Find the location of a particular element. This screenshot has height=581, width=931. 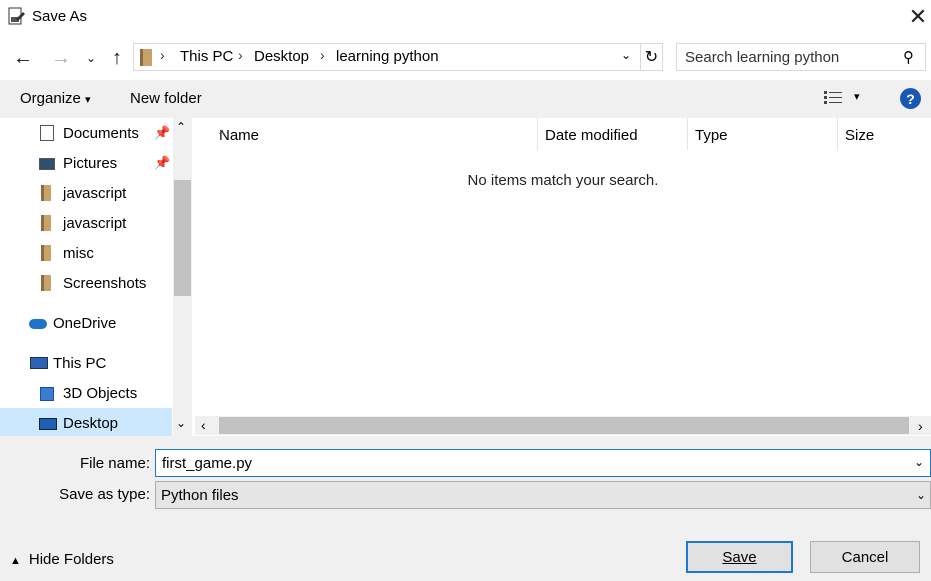

sidebar-item-pictures: Pictures 📌 is located at coordinates (86, 163).